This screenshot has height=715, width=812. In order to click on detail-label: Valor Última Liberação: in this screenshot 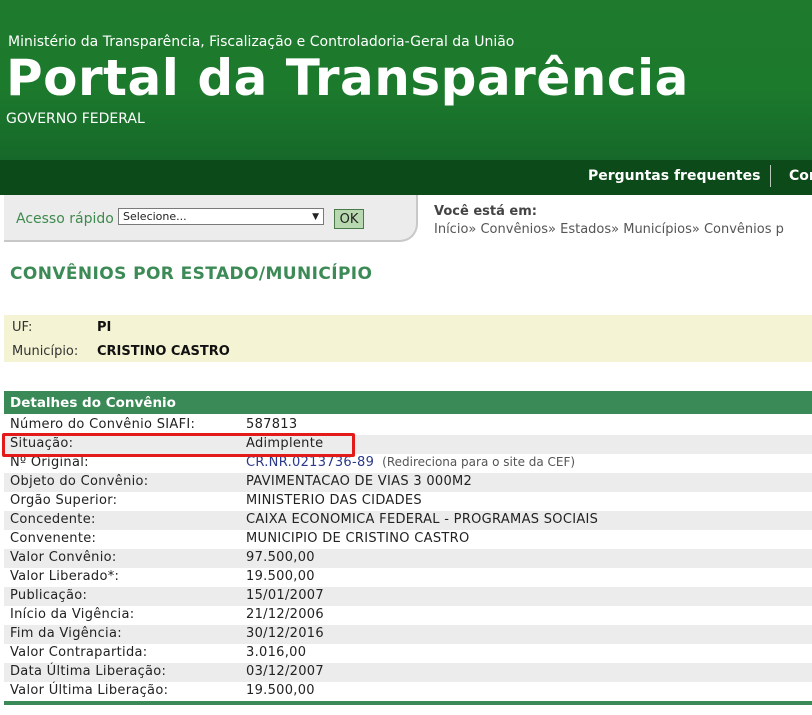, I will do `click(89, 690)`.